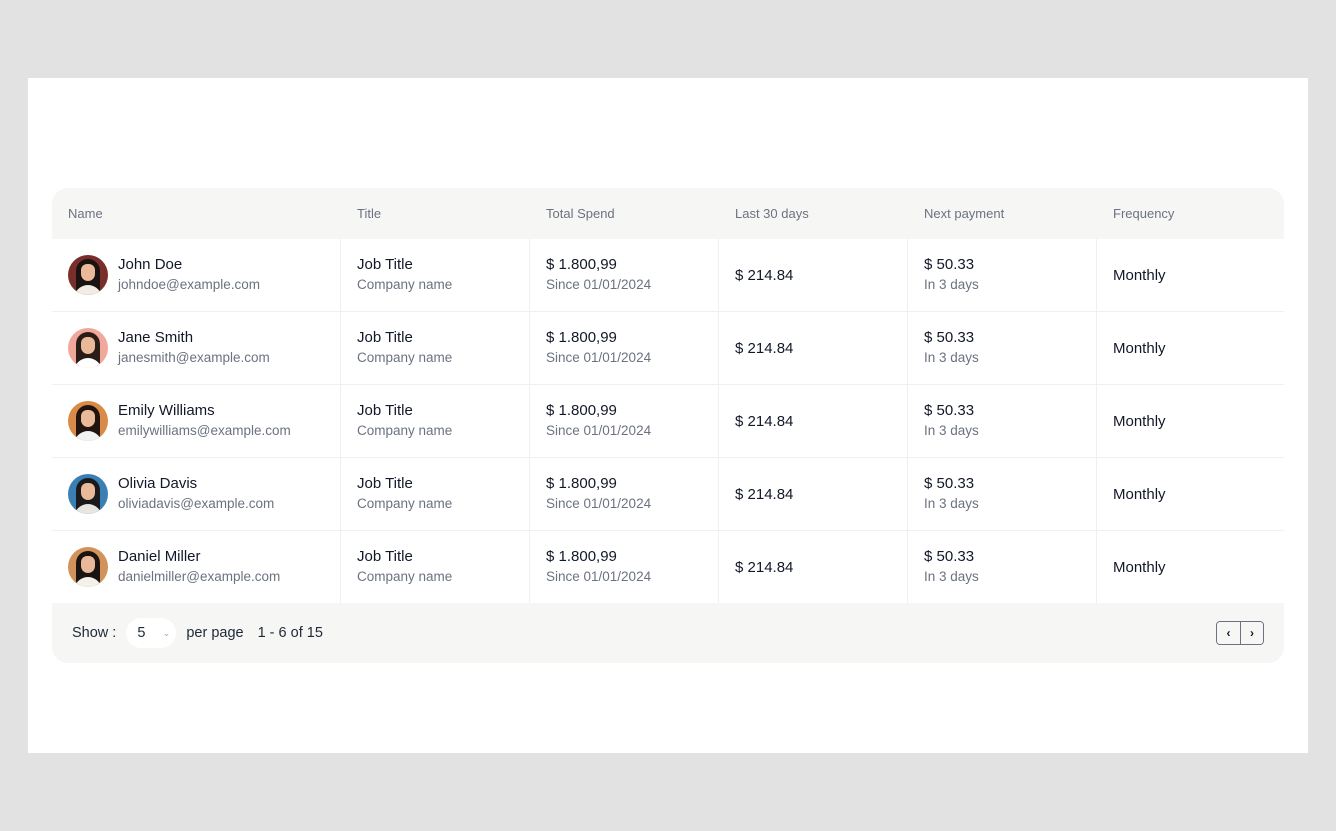 This screenshot has height=831, width=1336. Describe the element at coordinates (150, 264) in the screenshot. I see `customer-name: John Doe` at that location.